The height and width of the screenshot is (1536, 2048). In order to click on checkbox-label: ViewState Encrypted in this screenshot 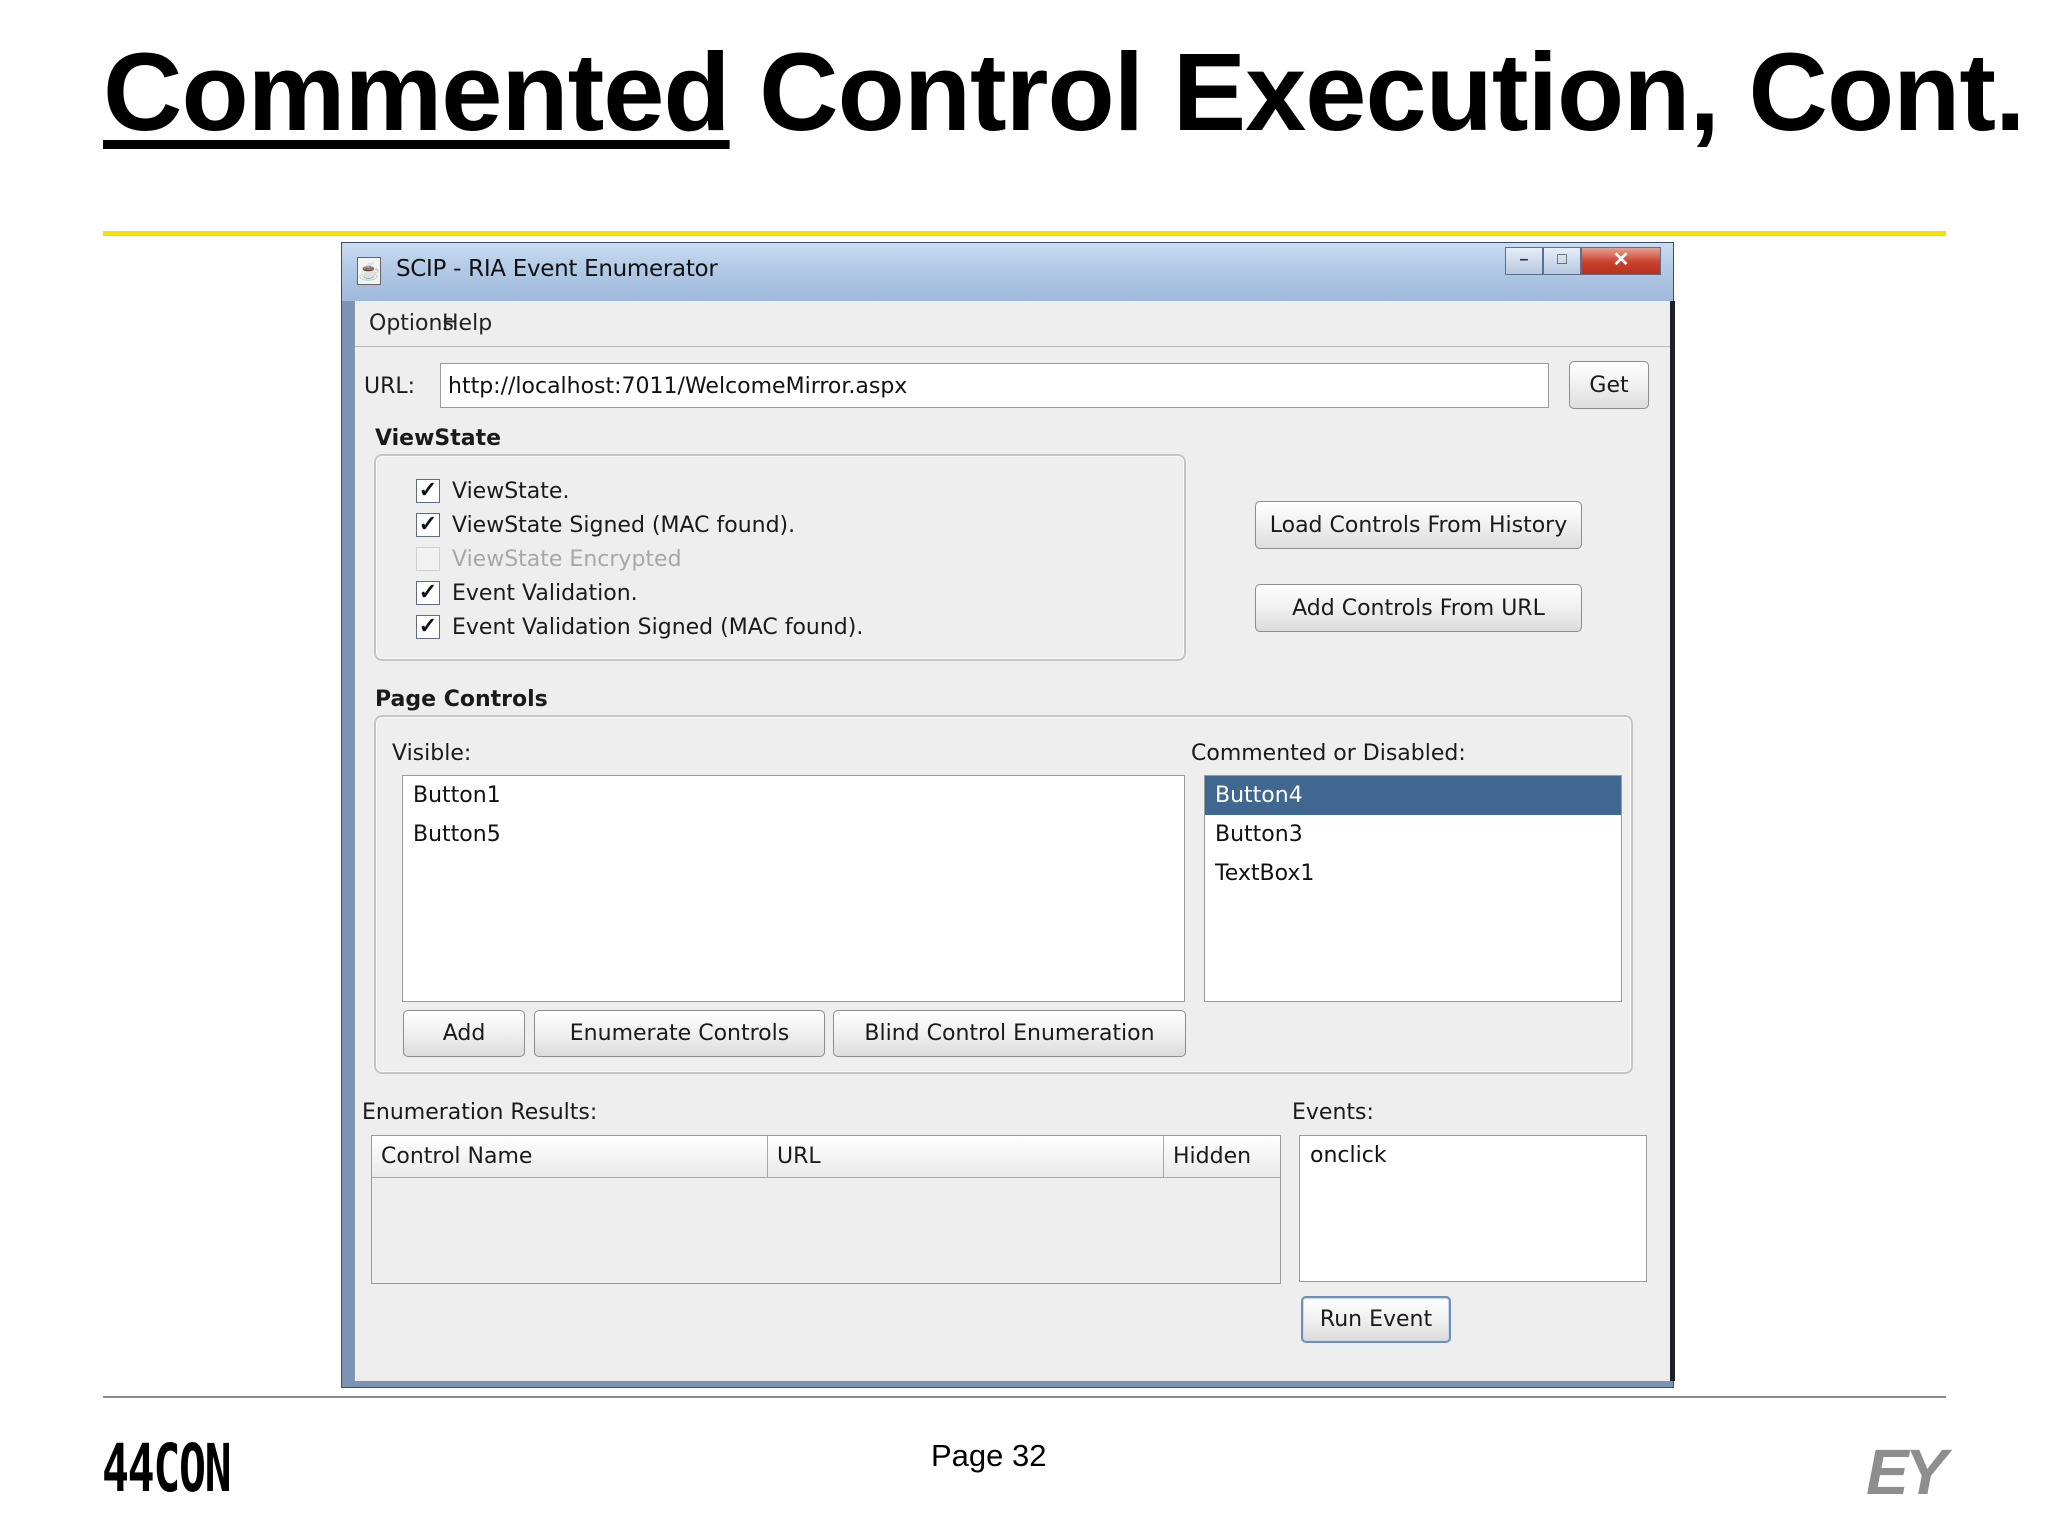, I will do `click(567, 559)`.